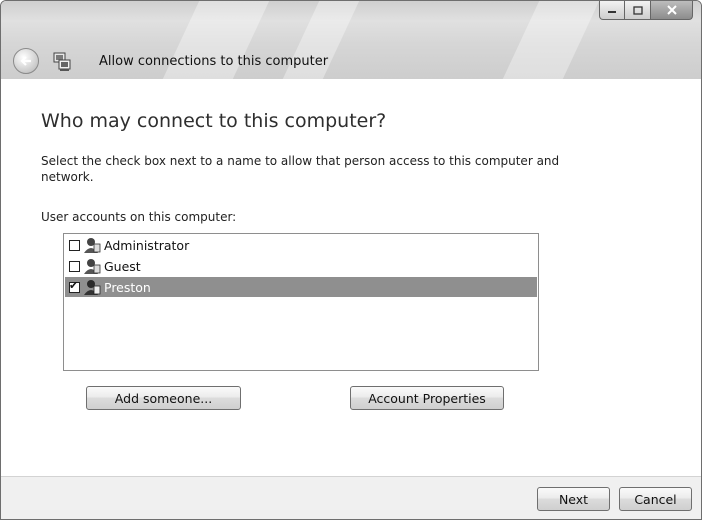 This screenshot has width=702, height=520. I want to click on preston-checkbox: ✔, so click(74, 285).